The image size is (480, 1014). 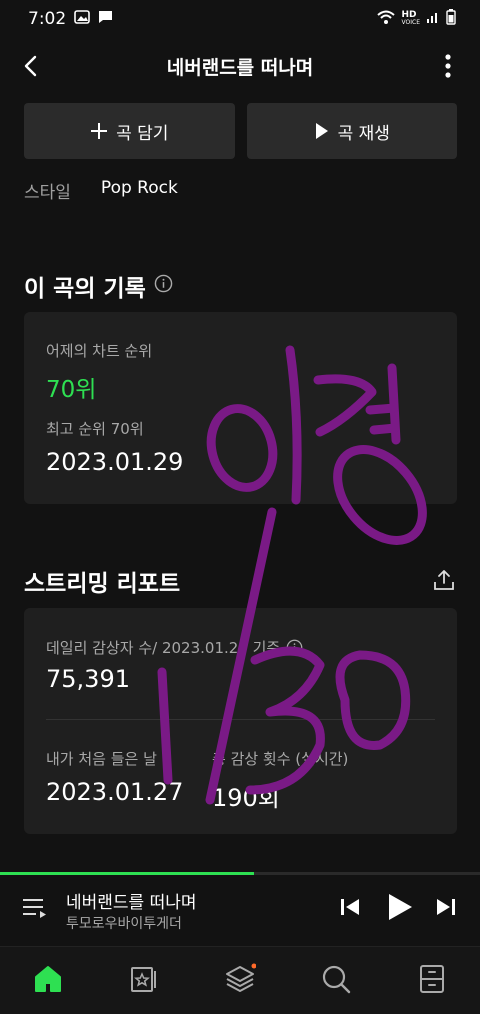 I want to click on add-song-label: 곡 담기, so click(x=142, y=133).